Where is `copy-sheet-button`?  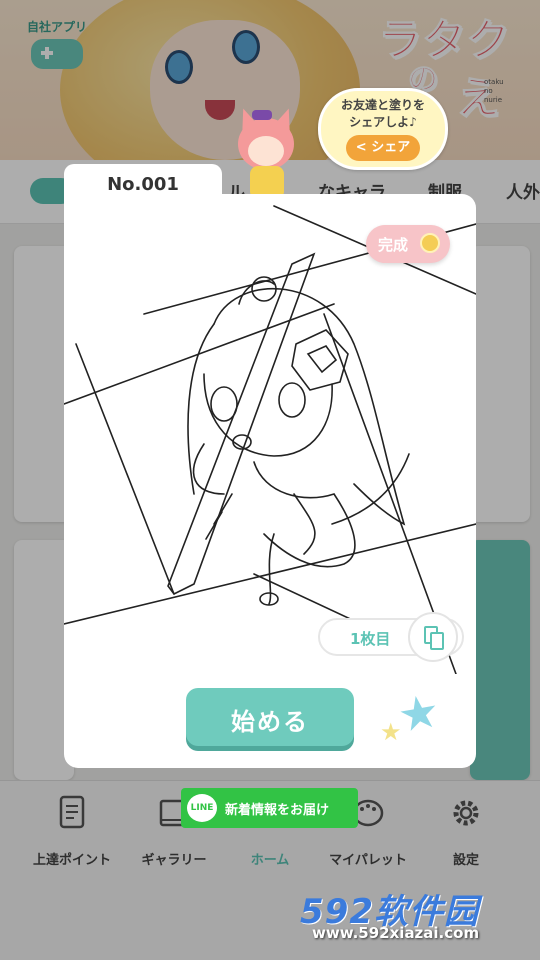
copy-sheet-button is located at coordinates (433, 637).